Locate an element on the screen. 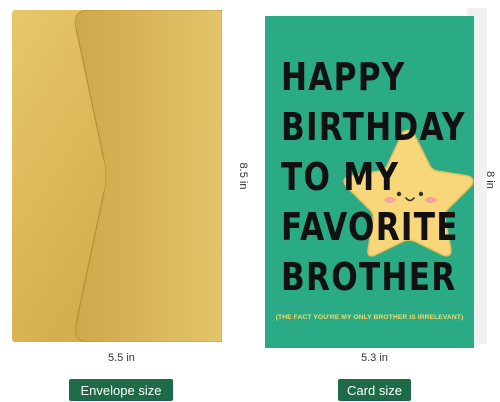 The width and height of the screenshot is (500, 402). card-size-tag: Card size is located at coordinates (374, 390).